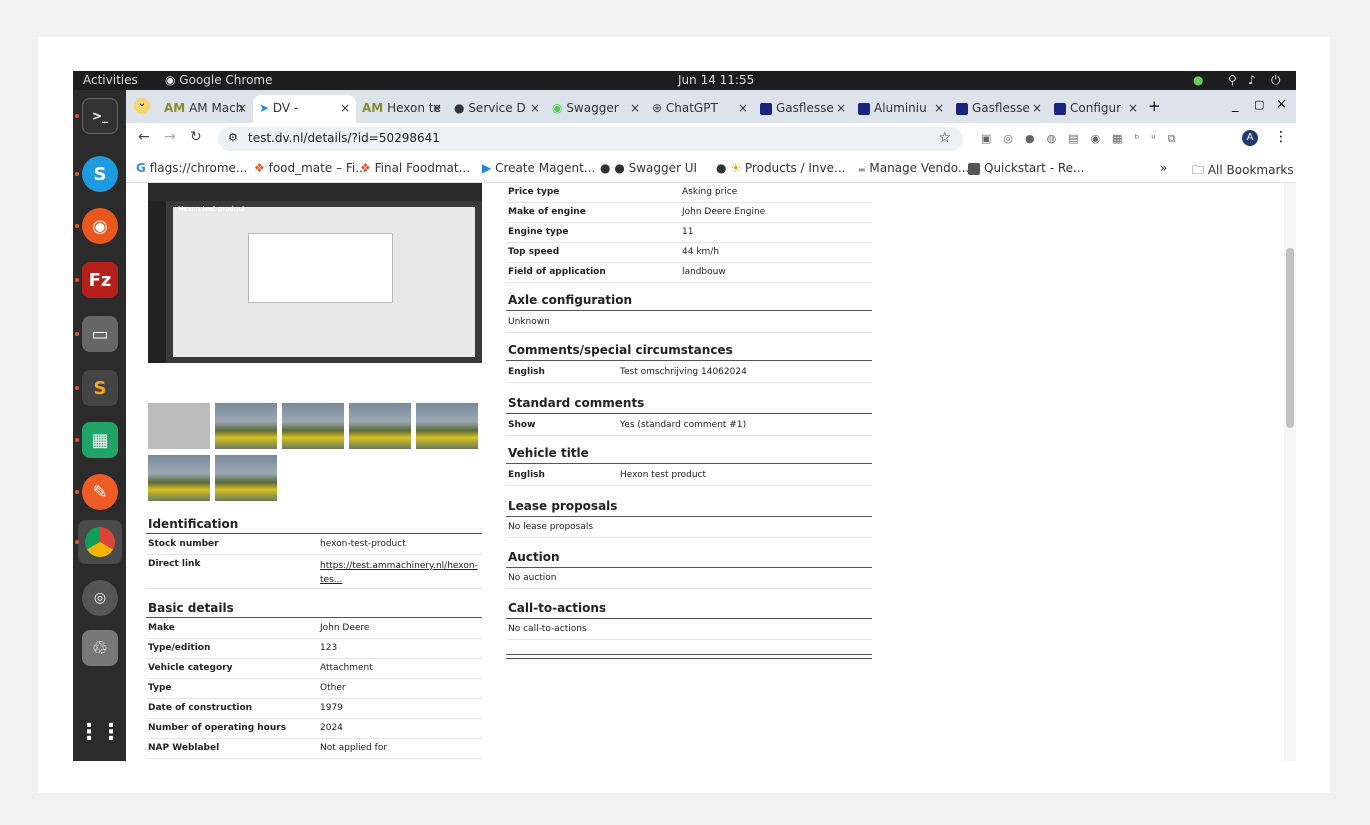  What do you see at coordinates (144, 137) in the screenshot?
I see `back-button: ←` at bounding box center [144, 137].